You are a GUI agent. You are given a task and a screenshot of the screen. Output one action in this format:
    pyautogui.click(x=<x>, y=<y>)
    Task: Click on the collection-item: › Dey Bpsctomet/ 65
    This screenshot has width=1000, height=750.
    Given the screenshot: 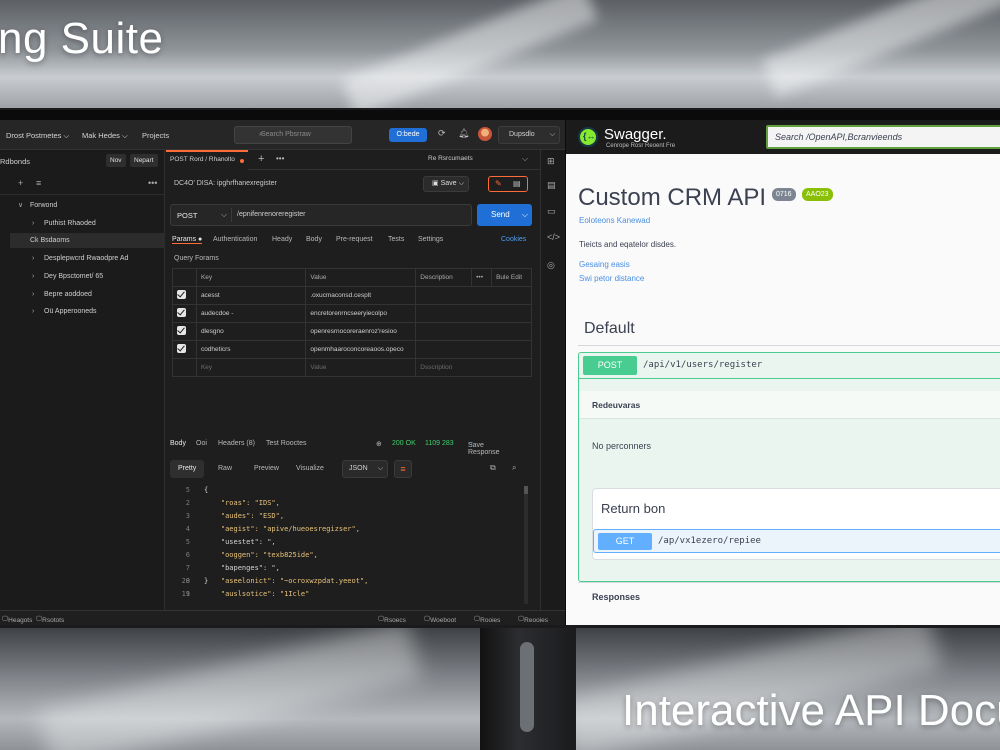 What is the action you would take?
    pyautogui.click(x=87, y=276)
    